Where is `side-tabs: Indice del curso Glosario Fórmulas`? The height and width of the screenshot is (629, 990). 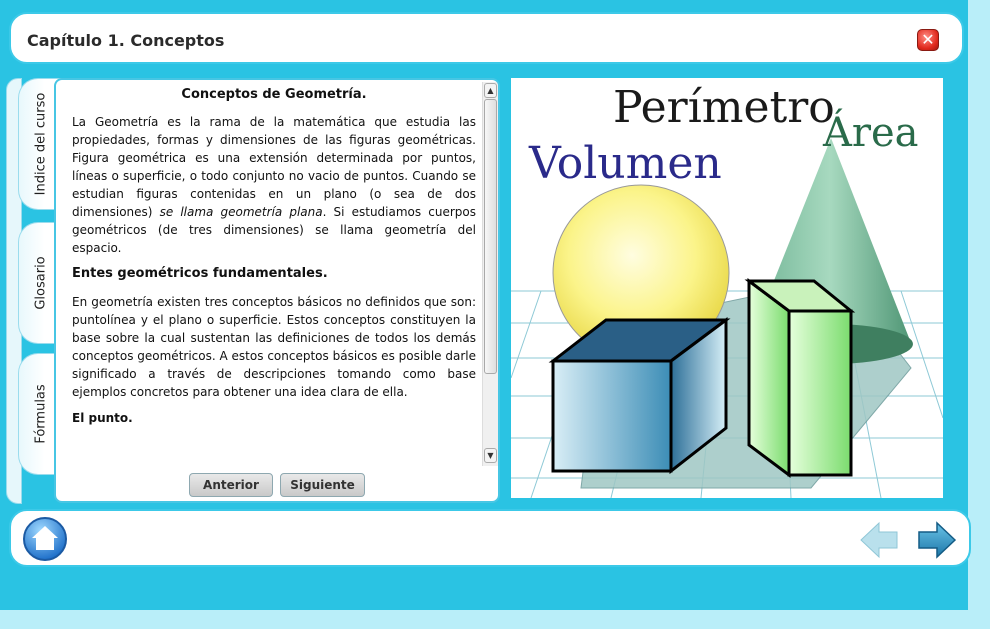 side-tabs: Indice del curso Glosario Fórmulas is located at coordinates (34, 290).